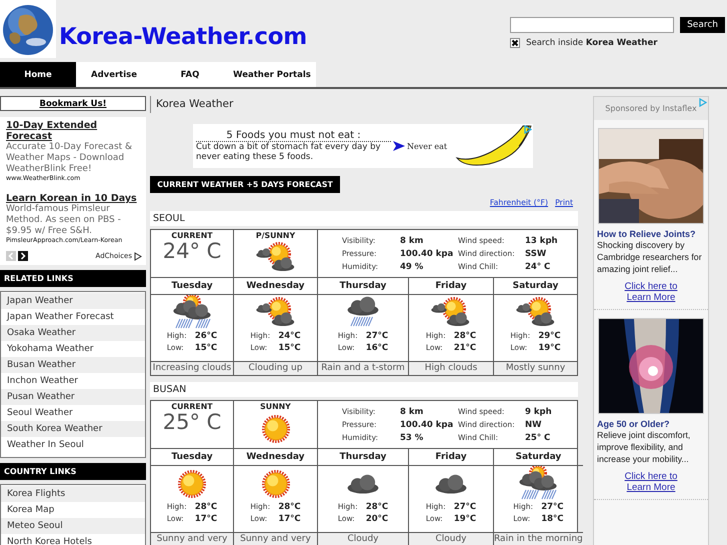 The width and height of the screenshot is (727, 545). What do you see at coordinates (592, 43) in the screenshot?
I see `search-option-label: Search inside Korea Weather` at bounding box center [592, 43].